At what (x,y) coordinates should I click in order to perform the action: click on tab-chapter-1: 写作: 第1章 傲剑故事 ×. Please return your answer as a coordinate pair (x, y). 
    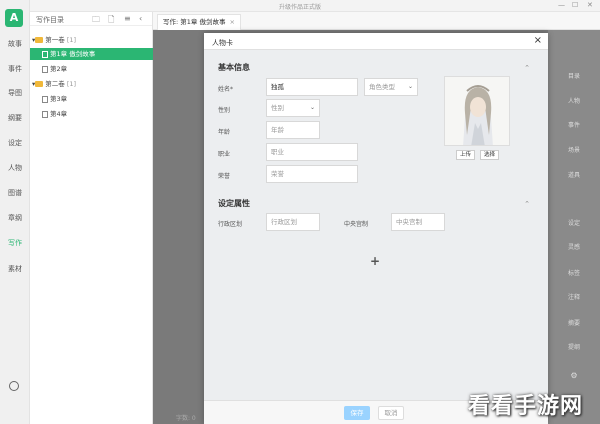
    Looking at the image, I should click on (199, 22).